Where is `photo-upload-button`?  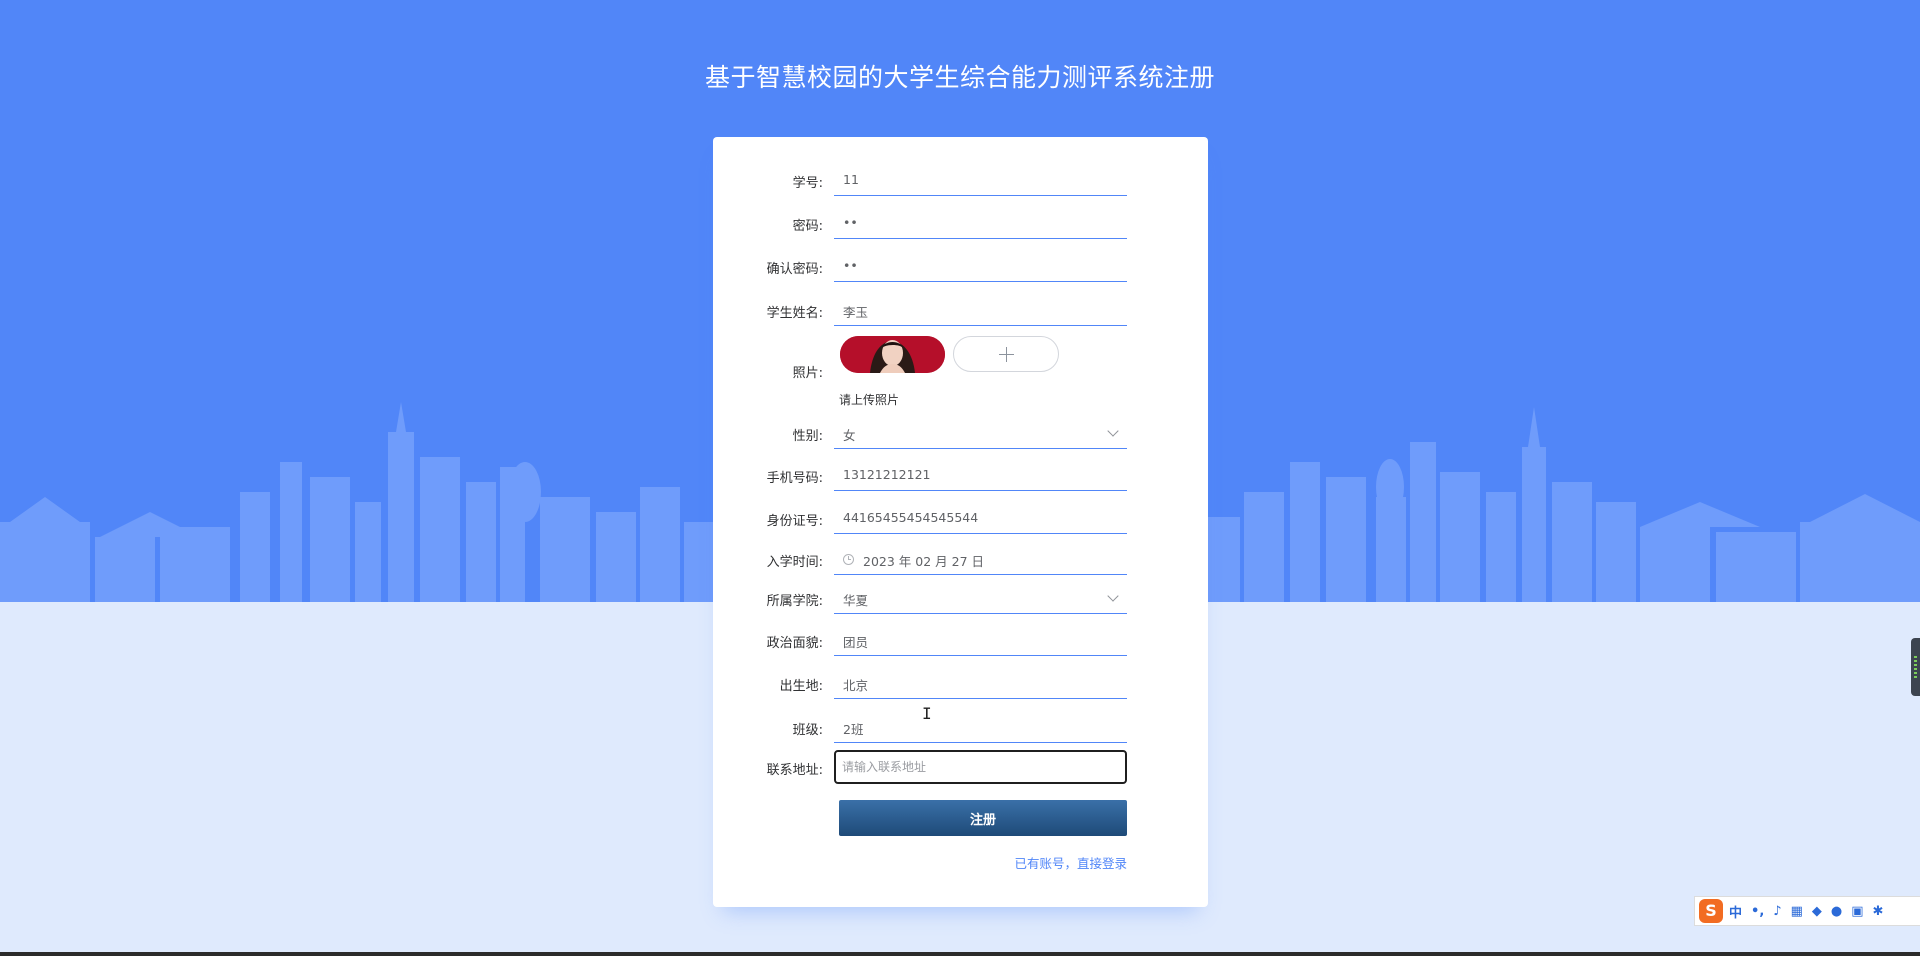
photo-upload-button is located at coordinates (1006, 354).